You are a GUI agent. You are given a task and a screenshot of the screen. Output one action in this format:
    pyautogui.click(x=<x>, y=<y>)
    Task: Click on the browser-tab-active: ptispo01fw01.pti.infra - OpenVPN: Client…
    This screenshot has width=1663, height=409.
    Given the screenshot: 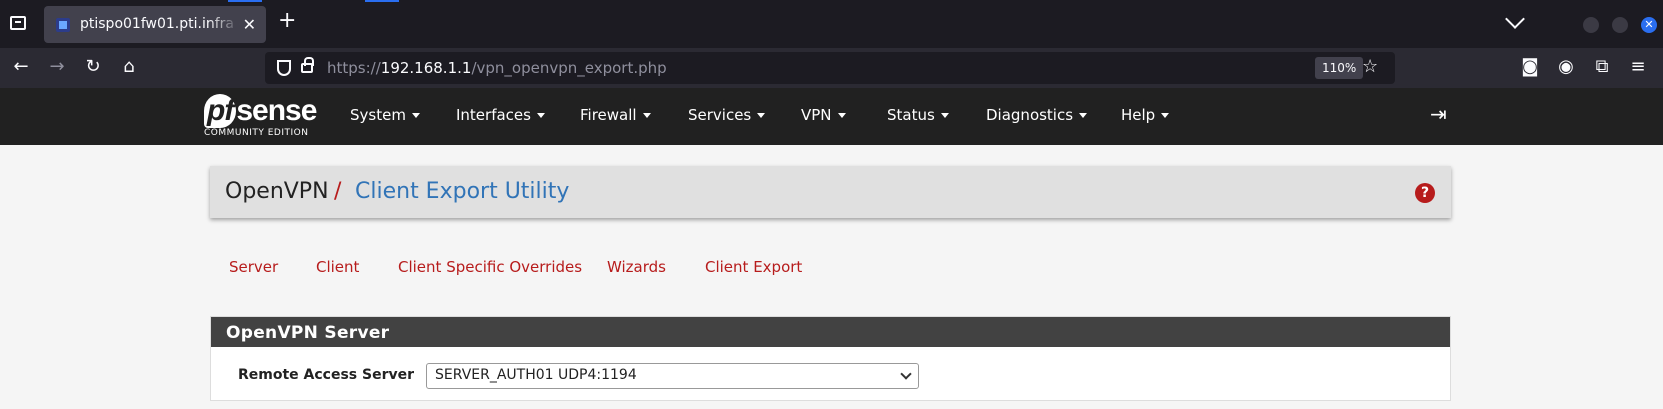 What is the action you would take?
    pyautogui.click(x=155, y=24)
    